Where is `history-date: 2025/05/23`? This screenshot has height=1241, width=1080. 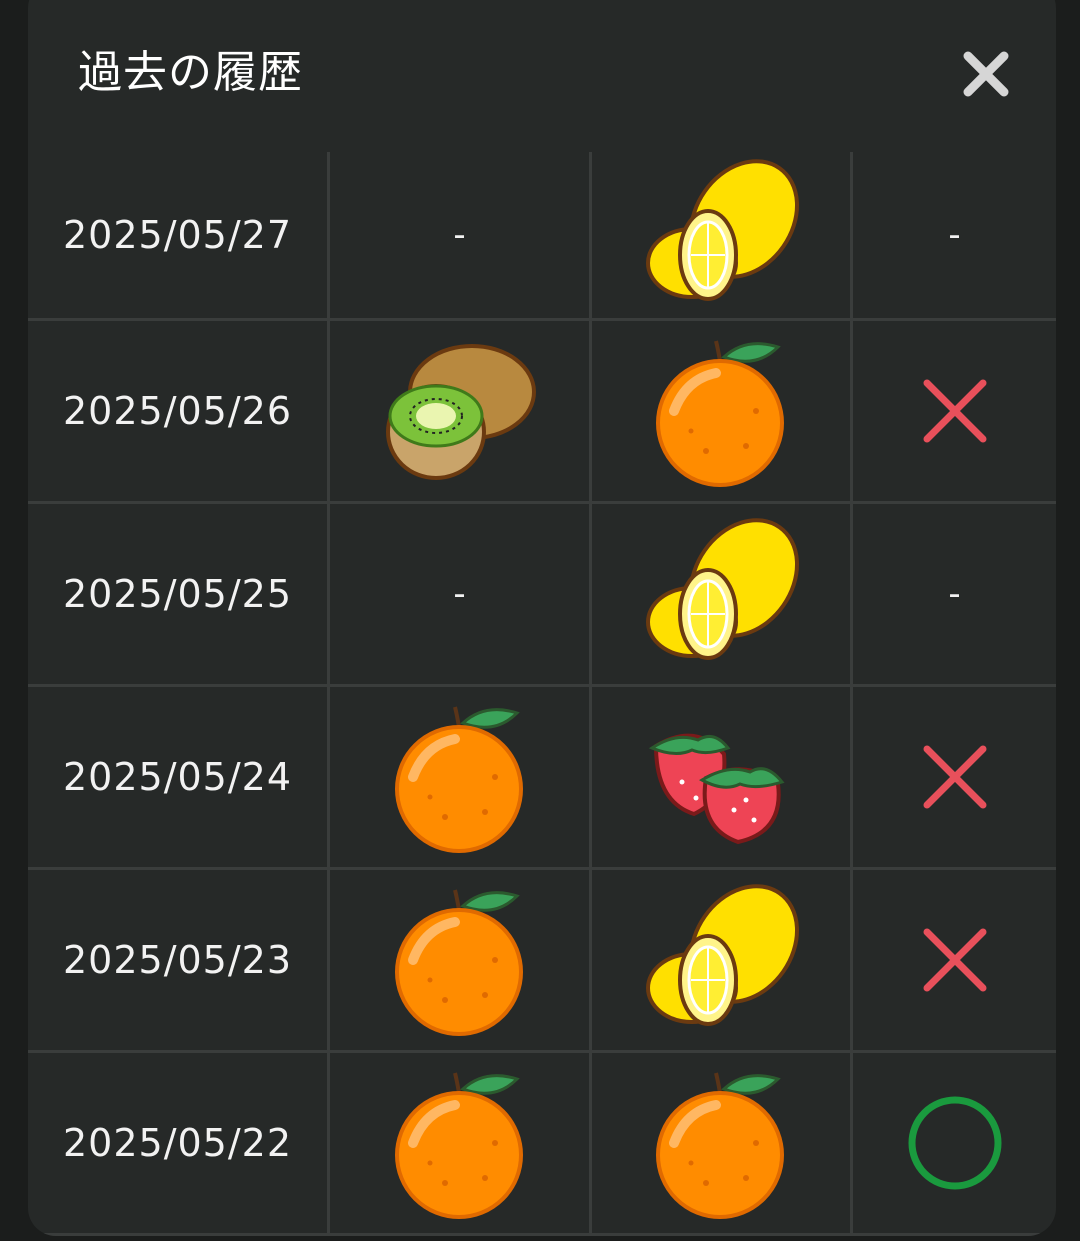 history-date: 2025/05/23 is located at coordinates (179, 960).